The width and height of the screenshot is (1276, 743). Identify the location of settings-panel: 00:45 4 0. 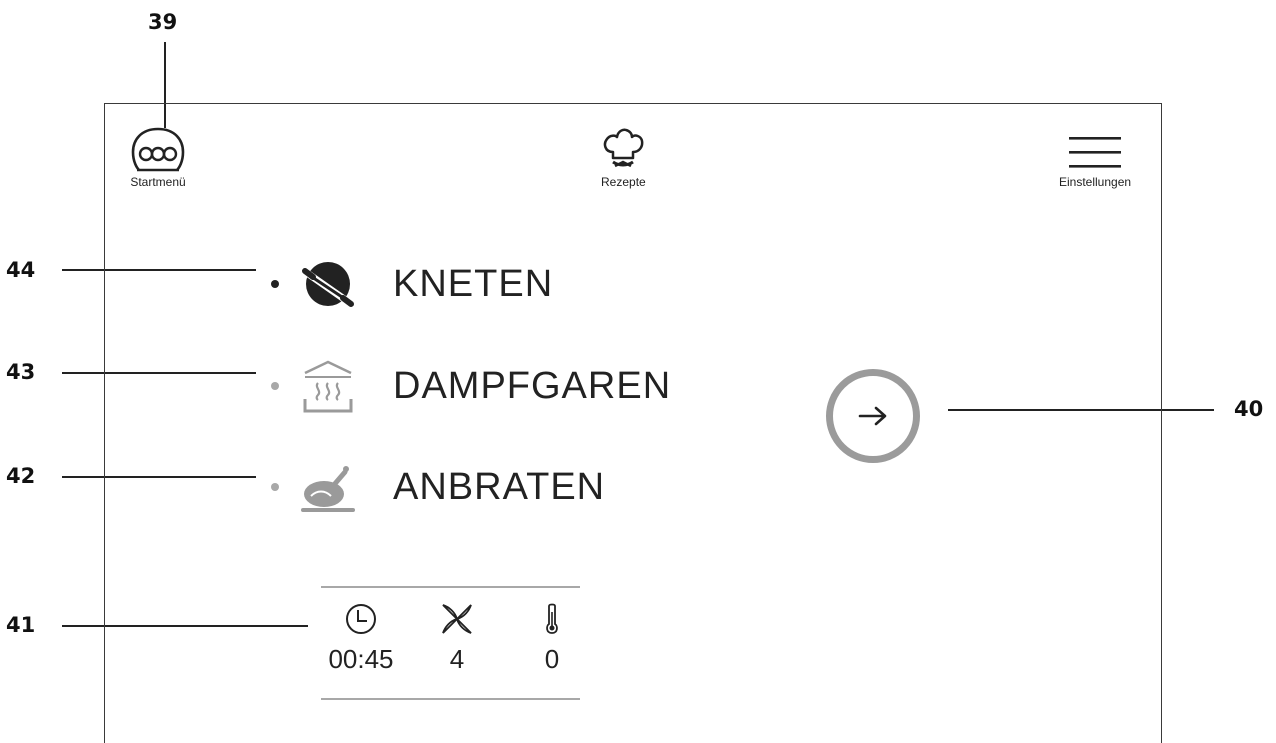
(450, 644).